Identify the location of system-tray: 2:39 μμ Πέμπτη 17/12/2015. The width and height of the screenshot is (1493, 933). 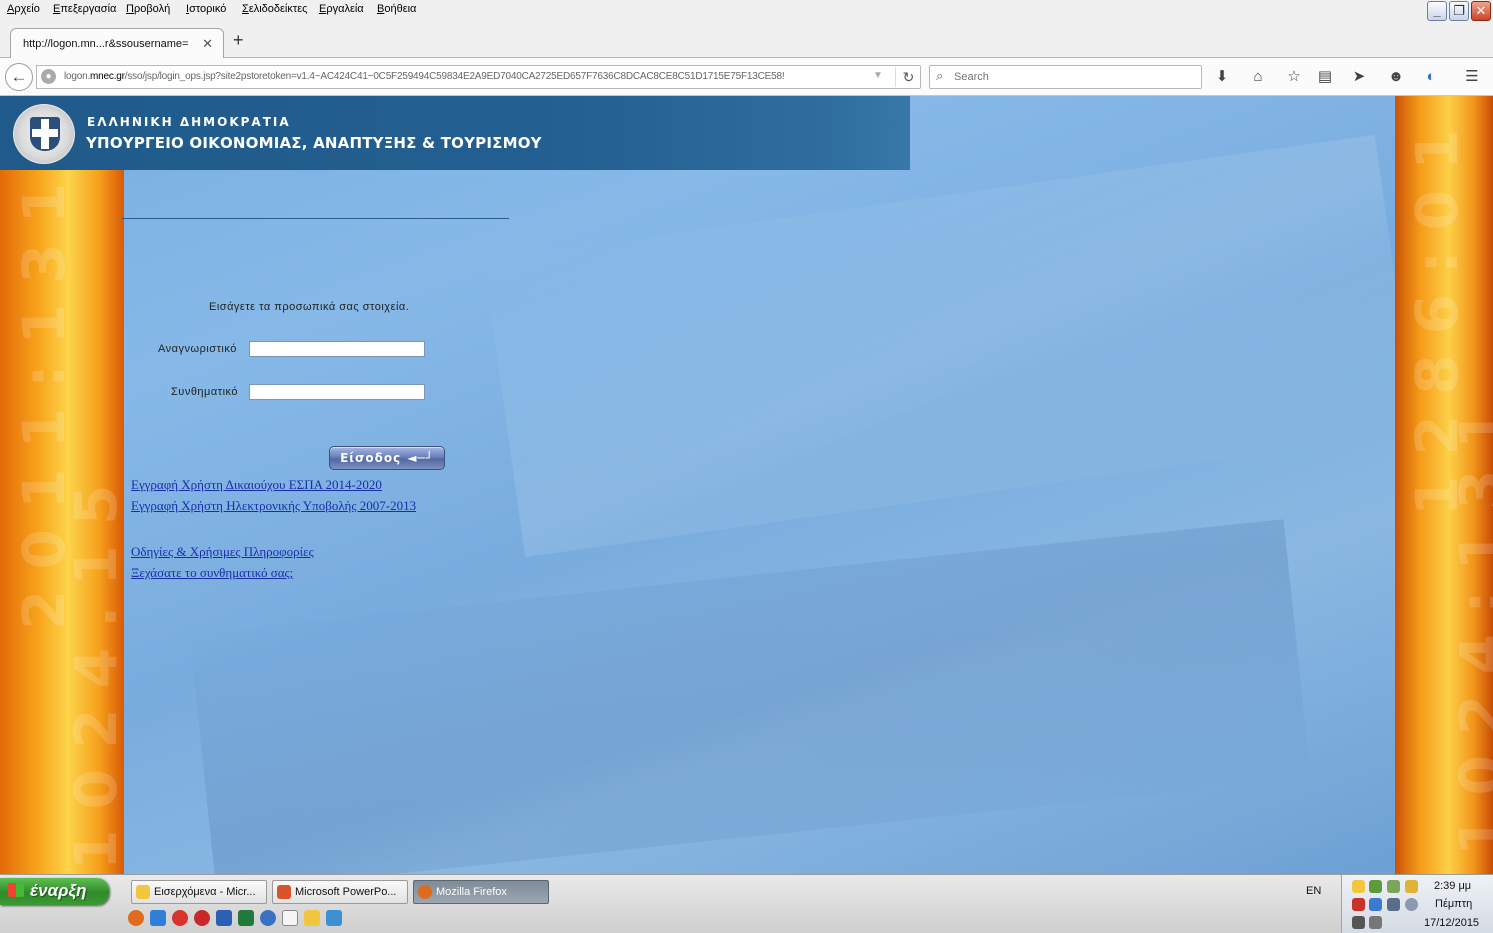
(1417, 904).